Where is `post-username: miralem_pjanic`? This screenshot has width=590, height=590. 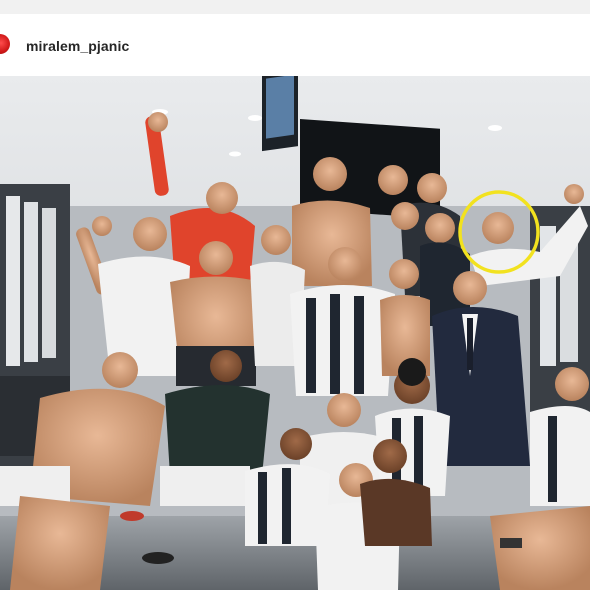 post-username: miralem_pjanic is located at coordinates (77, 46).